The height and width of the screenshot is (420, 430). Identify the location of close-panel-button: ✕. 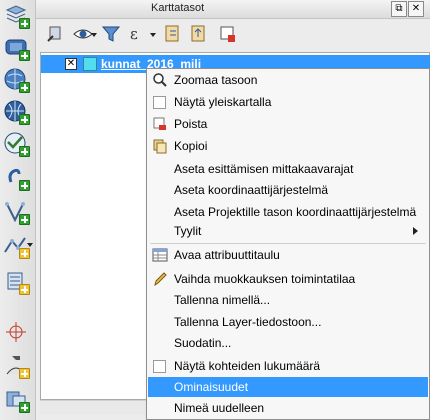
(416, 9).